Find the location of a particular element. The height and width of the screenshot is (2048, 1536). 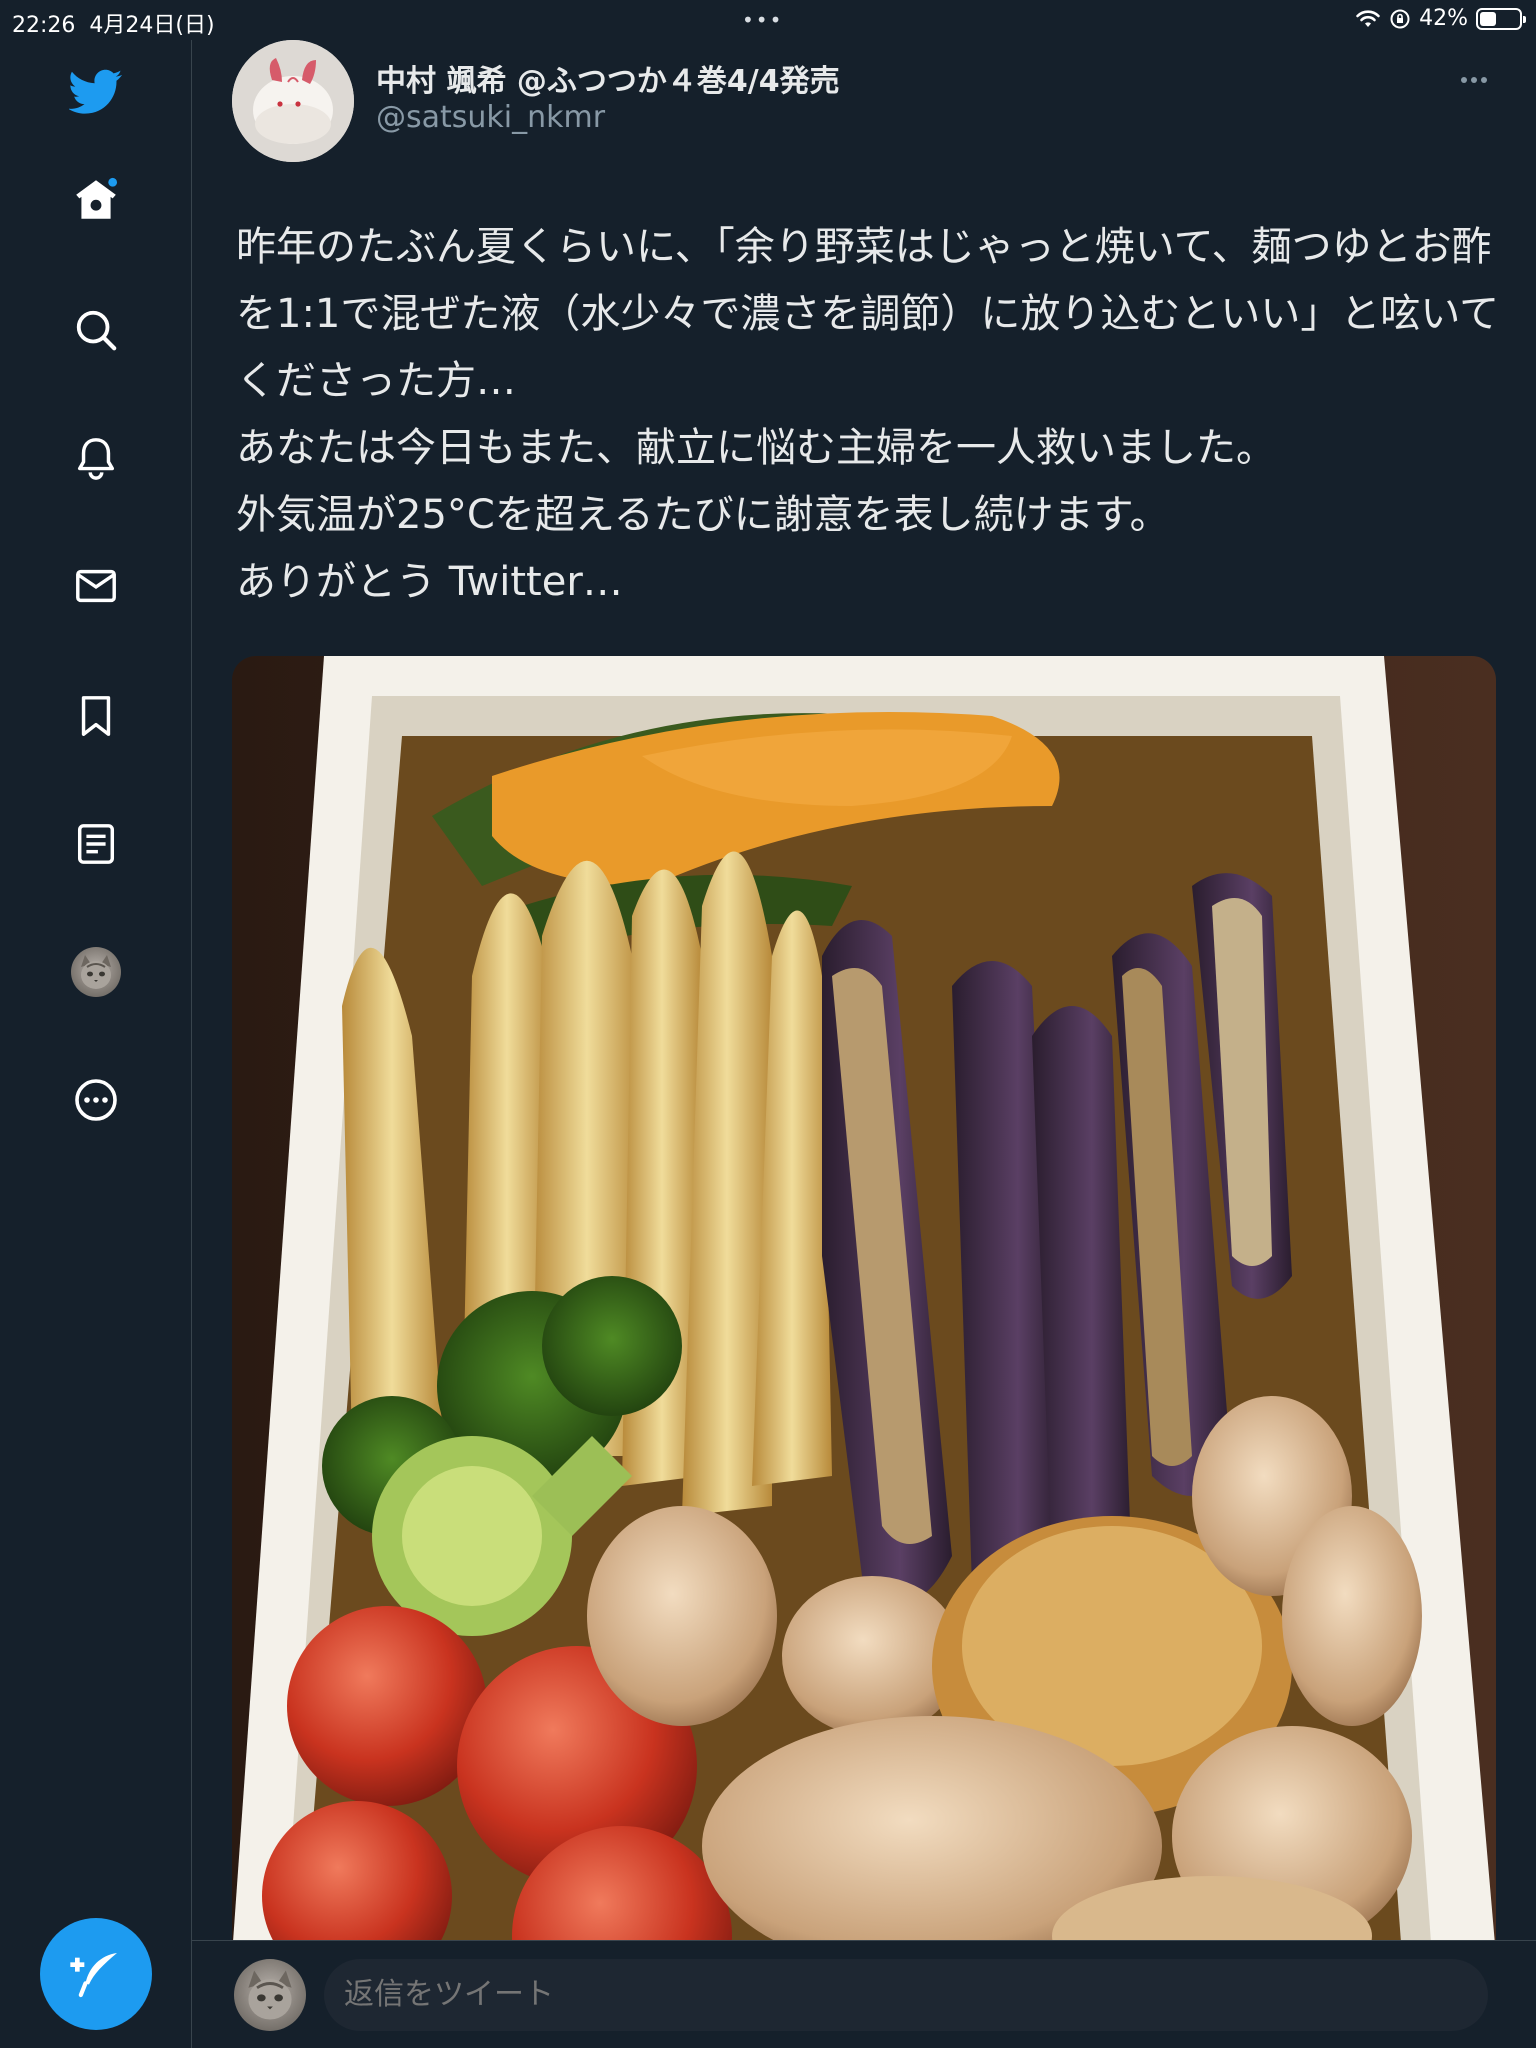

more-circle-icon is located at coordinates (96, 1100).